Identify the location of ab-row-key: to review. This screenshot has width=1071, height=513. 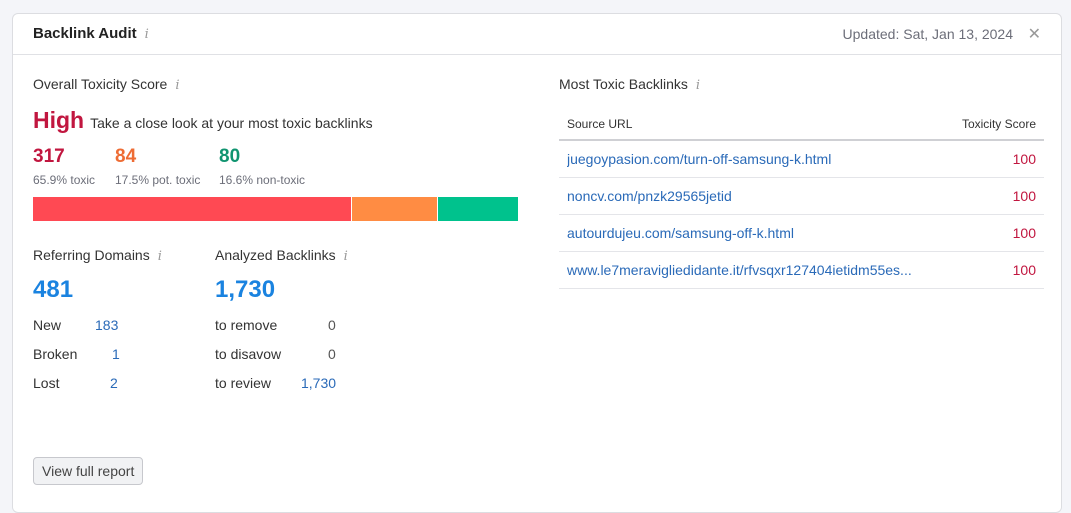
(243, 383).